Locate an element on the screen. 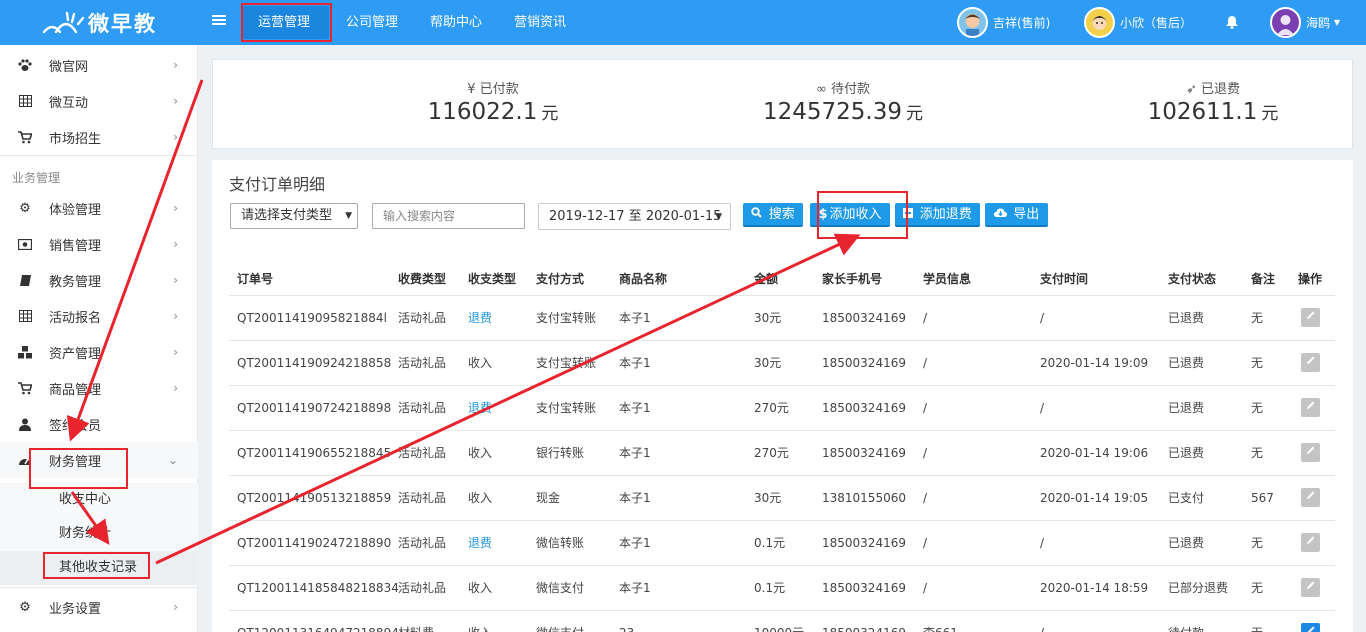 This screenshot has width=1366, height=632. menu-toggle-icon is located at coordinates (220, 22).